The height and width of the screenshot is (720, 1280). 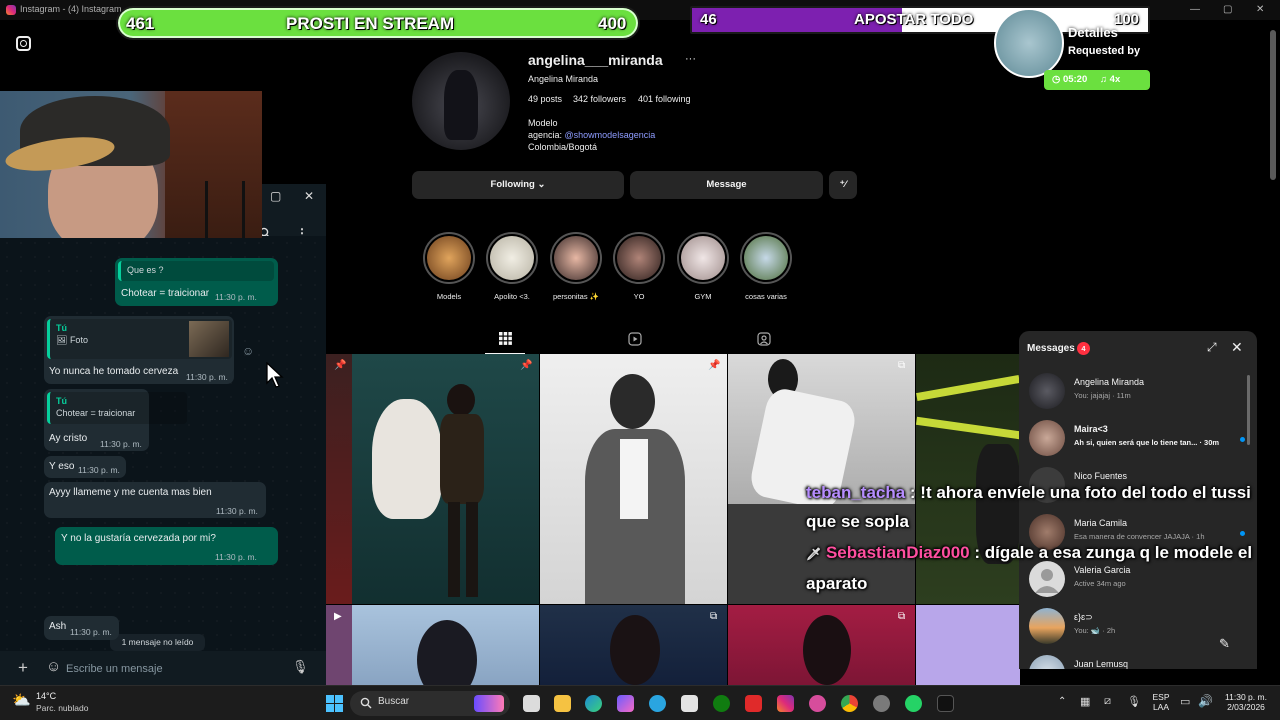 I want to click on tiktok-icon, so click(x=945, y=703).